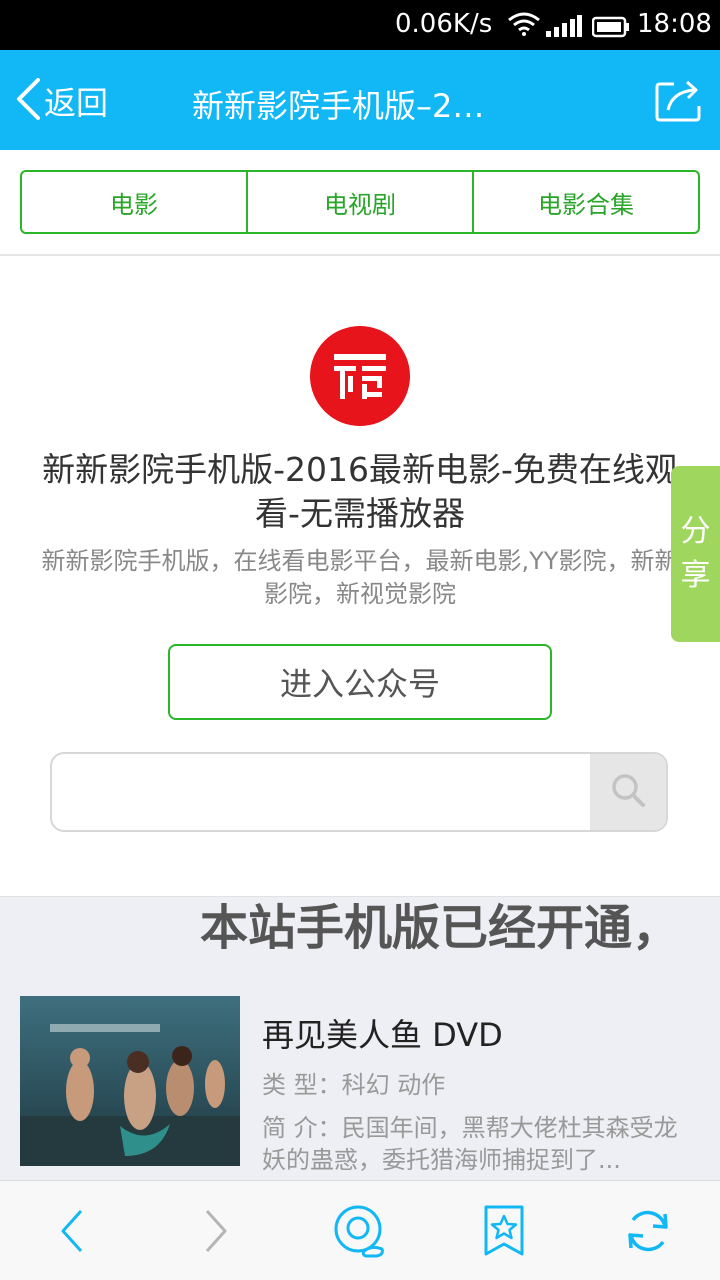 The height and width of the screenshot is (1280, 720). What do you see at coordinates (360, 491) in the screenshot?
I see `site-title: 新新影院手机版-2016最新电影-免费在线观看-无需播放器` at bounding box center [360, 491].